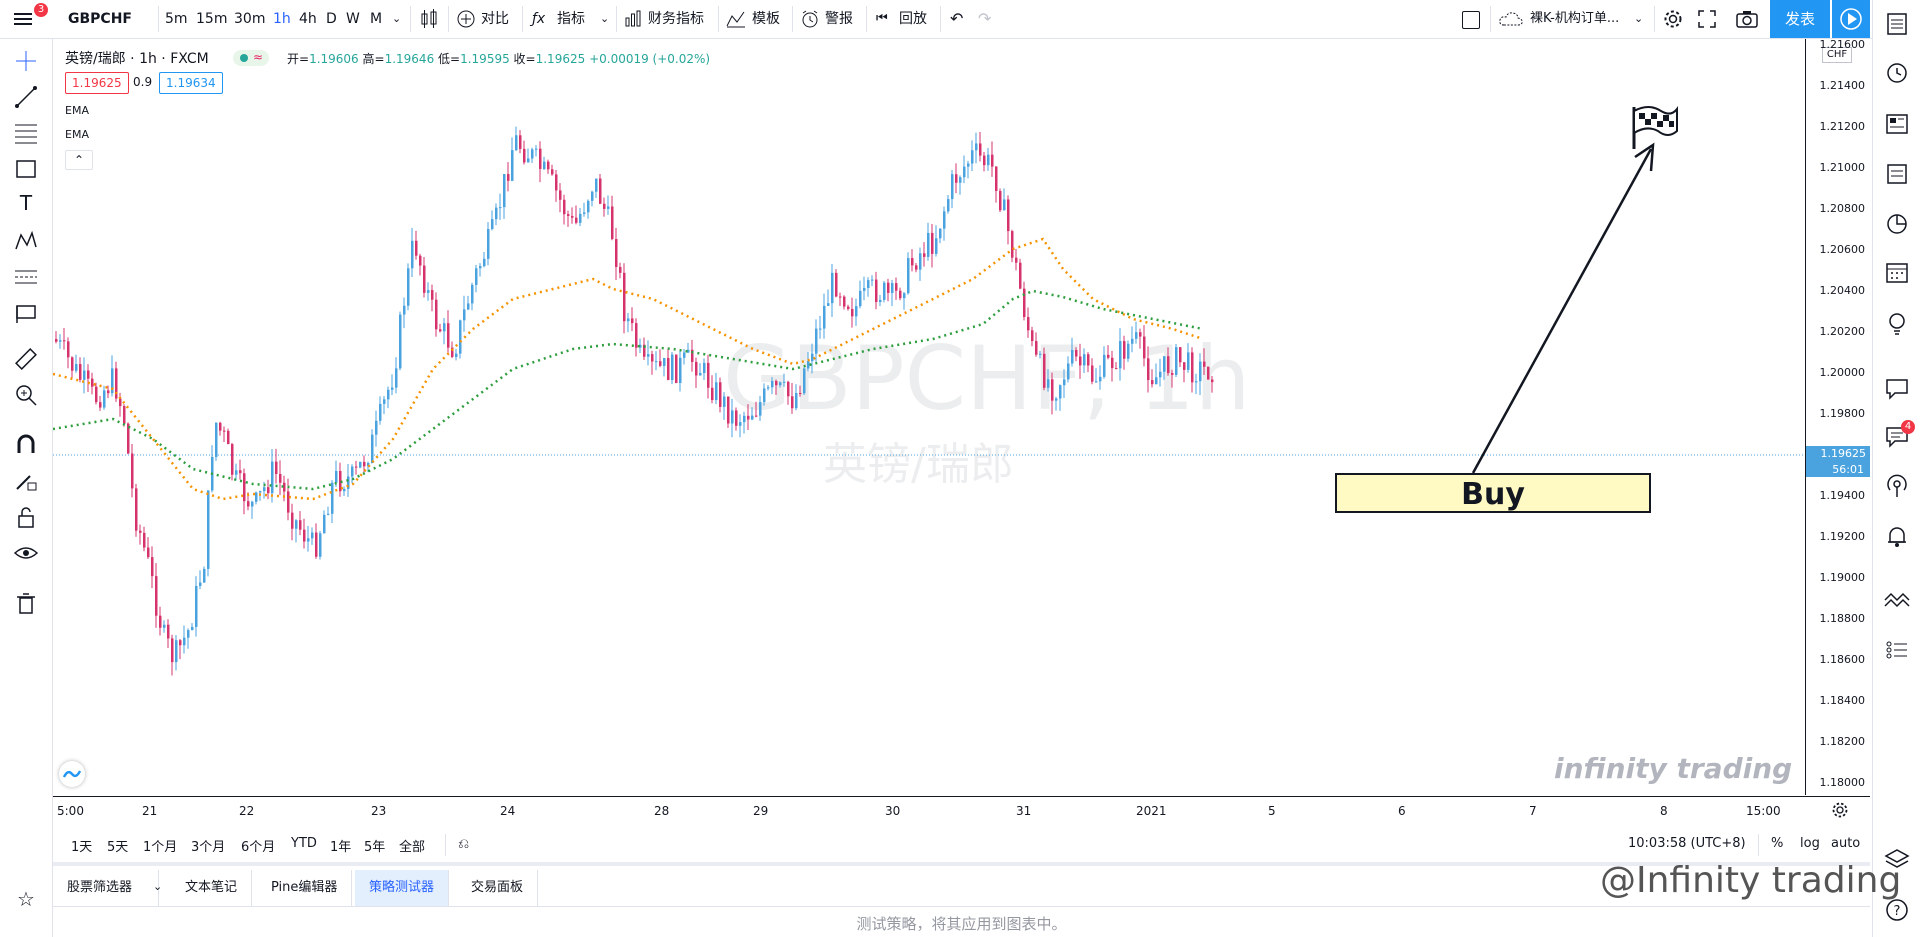 The width and height of the screenshot is (1920, 937). I want to click on symbol-search: GBPCHF, so click(100, 19).